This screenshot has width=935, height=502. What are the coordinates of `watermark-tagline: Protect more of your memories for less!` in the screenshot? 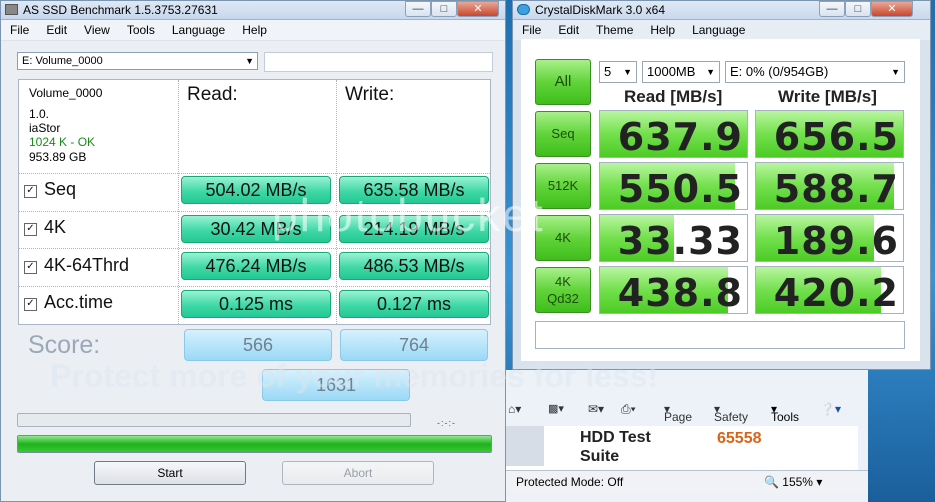 It's located at (354, 376).